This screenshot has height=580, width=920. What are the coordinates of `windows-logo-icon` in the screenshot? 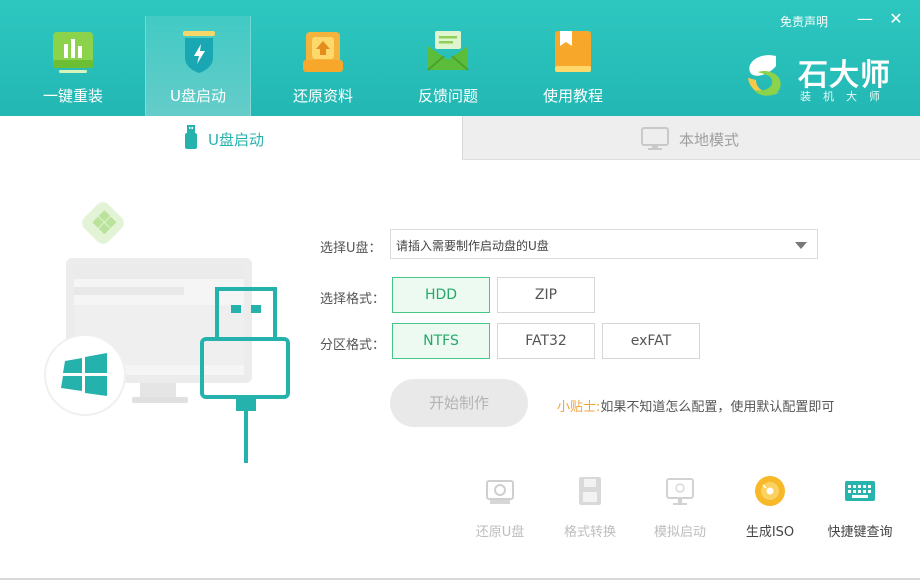 It's located at (85, 375).